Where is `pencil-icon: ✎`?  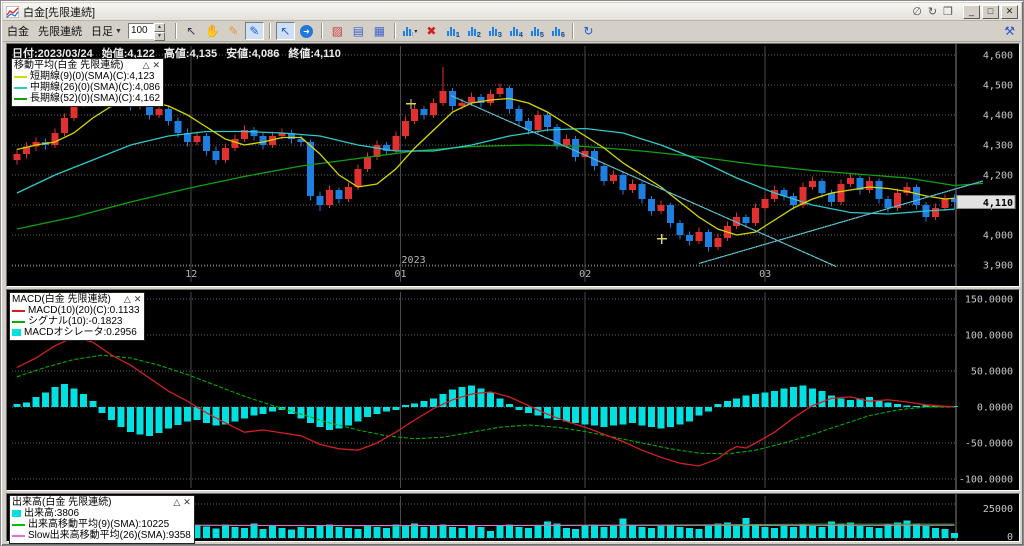 pencil-icon: ✎ is located at coordinates (233, 31).